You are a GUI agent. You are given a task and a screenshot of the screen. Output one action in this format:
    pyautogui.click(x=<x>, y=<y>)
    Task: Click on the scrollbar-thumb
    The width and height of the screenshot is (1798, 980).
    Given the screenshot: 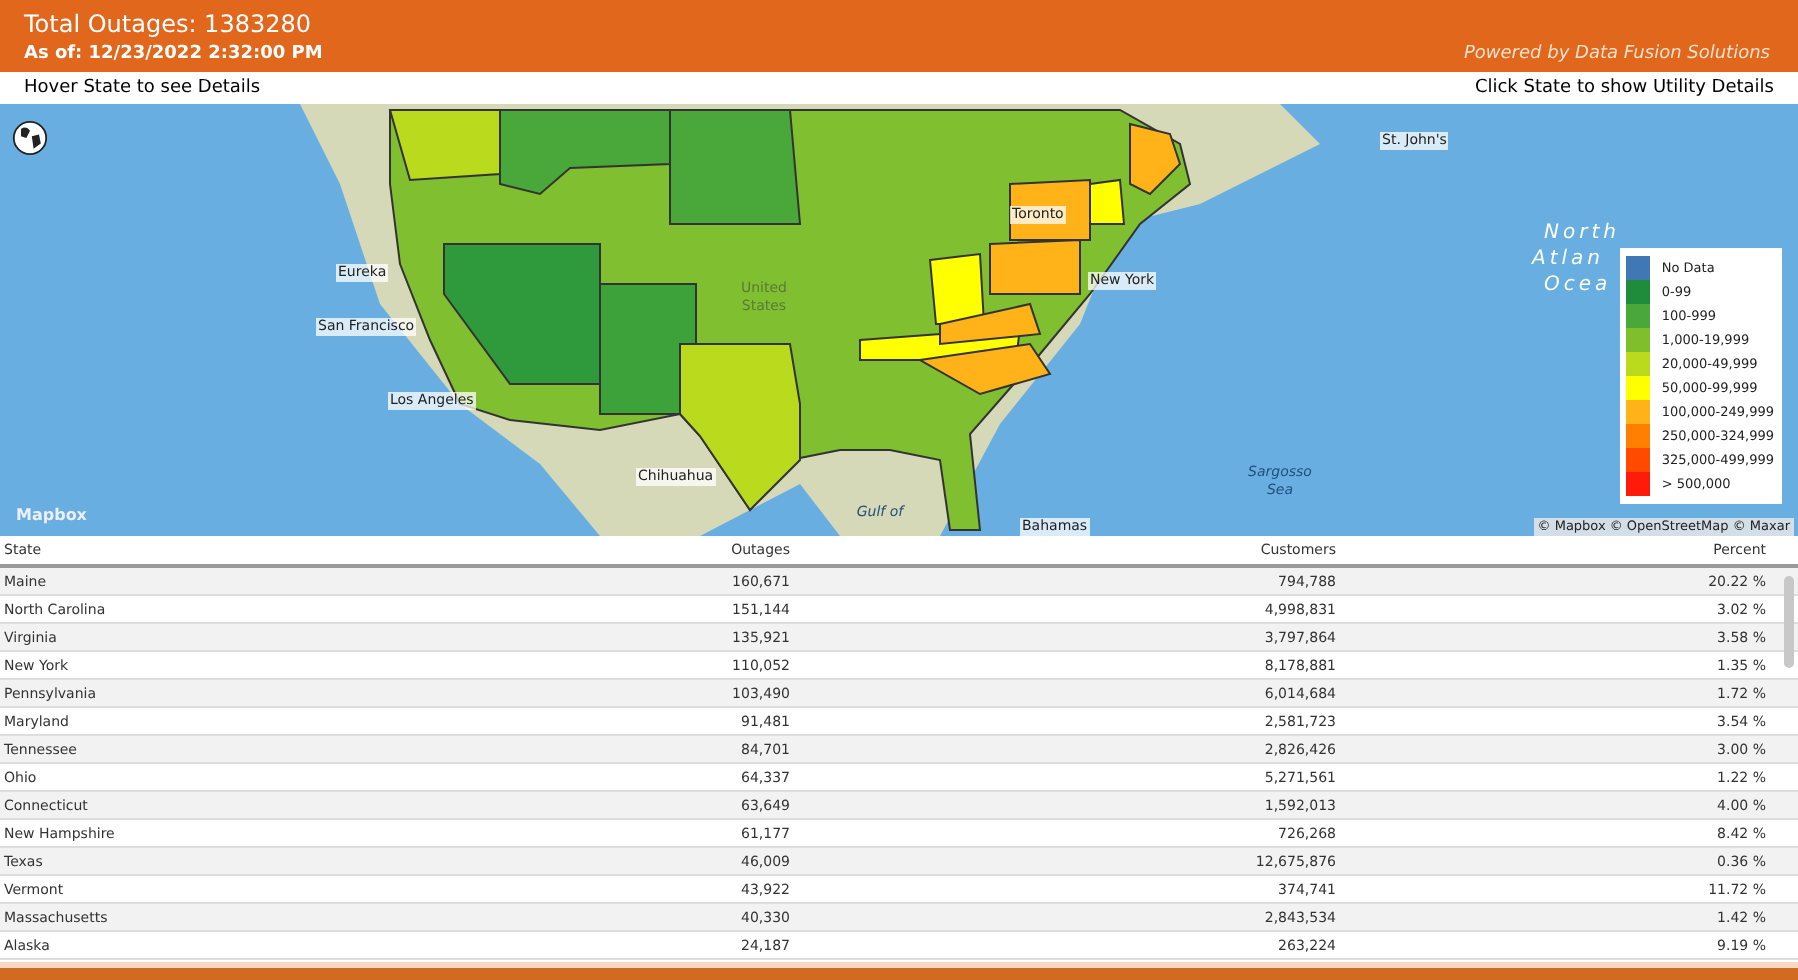 What is the action you would take?
    pyautogui.click(x=1789, y=622)
    